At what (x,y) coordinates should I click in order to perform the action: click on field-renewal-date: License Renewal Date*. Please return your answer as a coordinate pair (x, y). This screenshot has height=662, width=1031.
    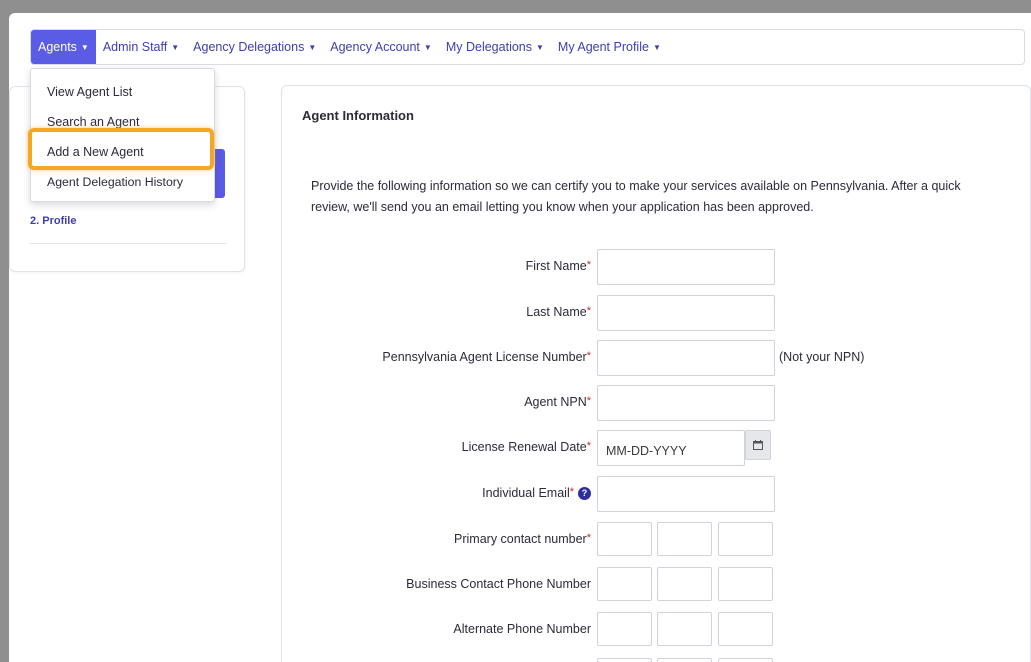
    Looking at the image, I should click on (656, 448).